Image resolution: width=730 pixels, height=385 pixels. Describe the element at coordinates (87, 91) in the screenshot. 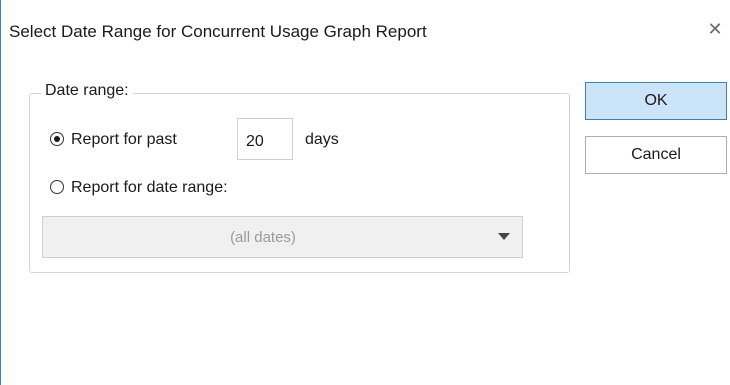

I see `date-range-legend: Date range:` at that location.